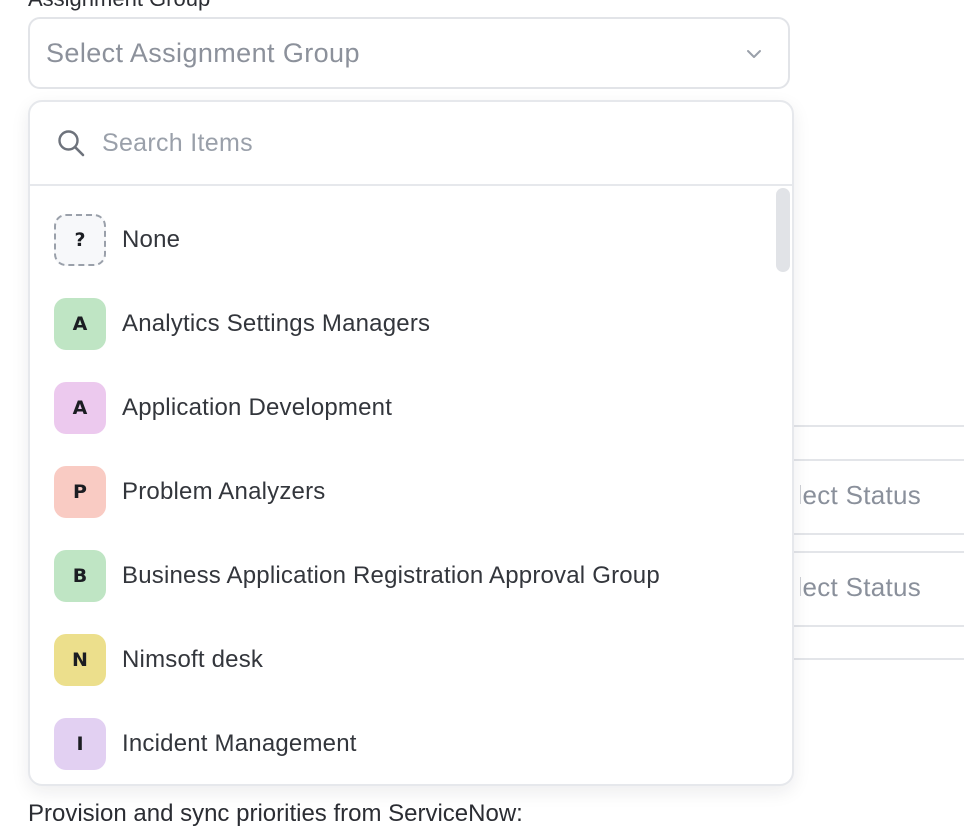 The image size is (964, 828). Describe the element at coordinates (80, 576) in the screenshot. I see `avatar: B` at that location.